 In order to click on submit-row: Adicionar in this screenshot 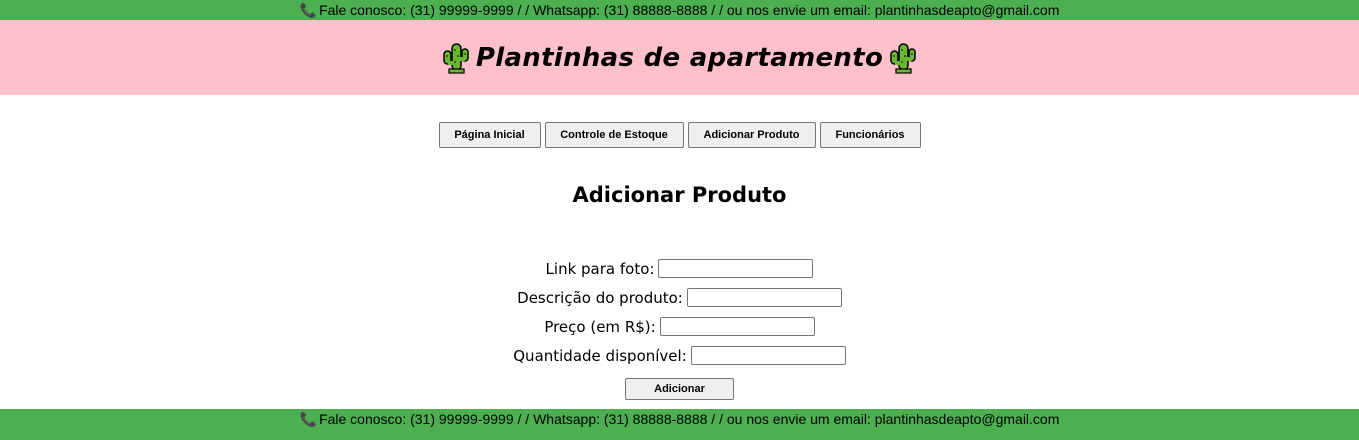, I will do `click(679, 389)`.